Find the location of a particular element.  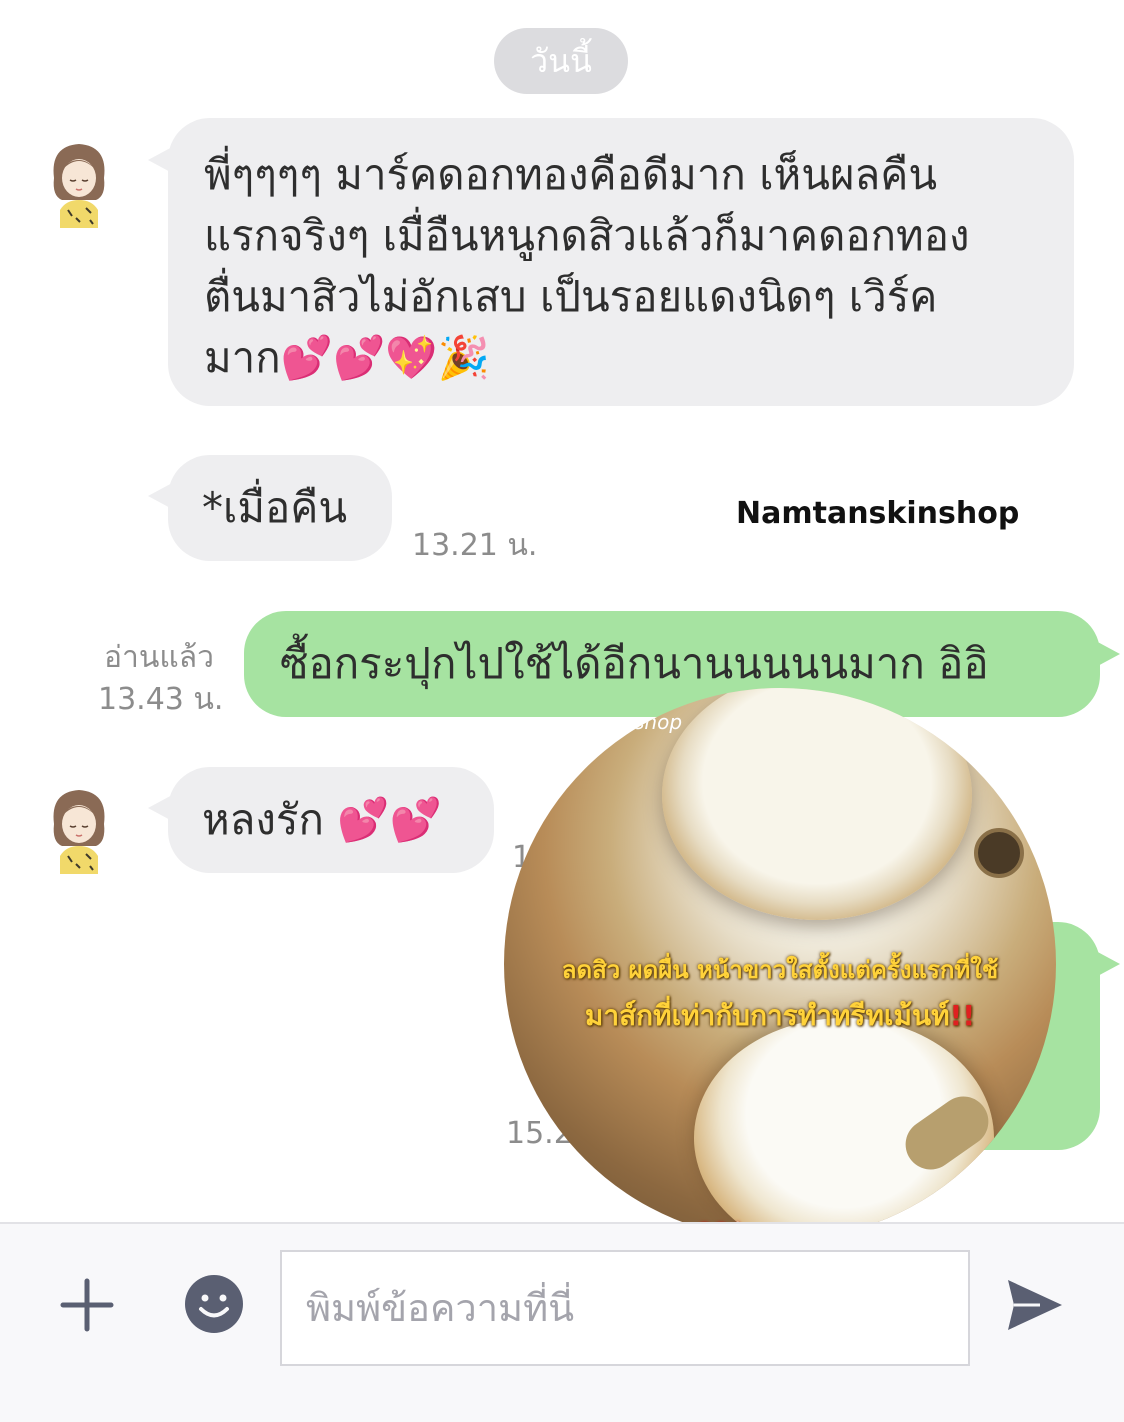

send-button is located at coordinates (1035, 1305).